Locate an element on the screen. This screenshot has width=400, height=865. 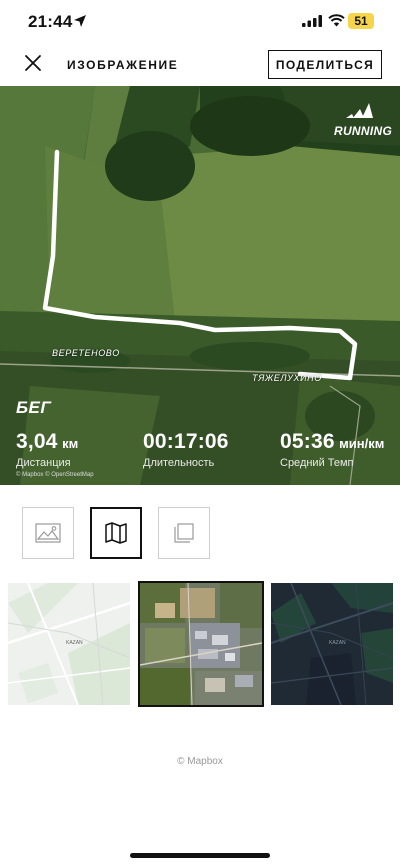
stat-value: 3,04 is located at coordinates (37, 441).